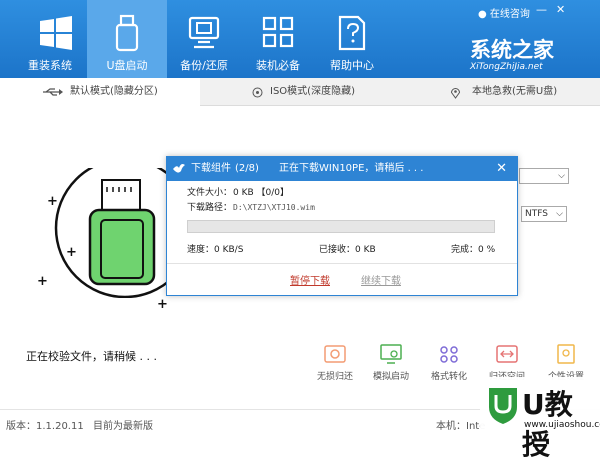 The width and height of the screenshot is (600, 463). I want to click on simulate-boot-icon, so click(391, 354).